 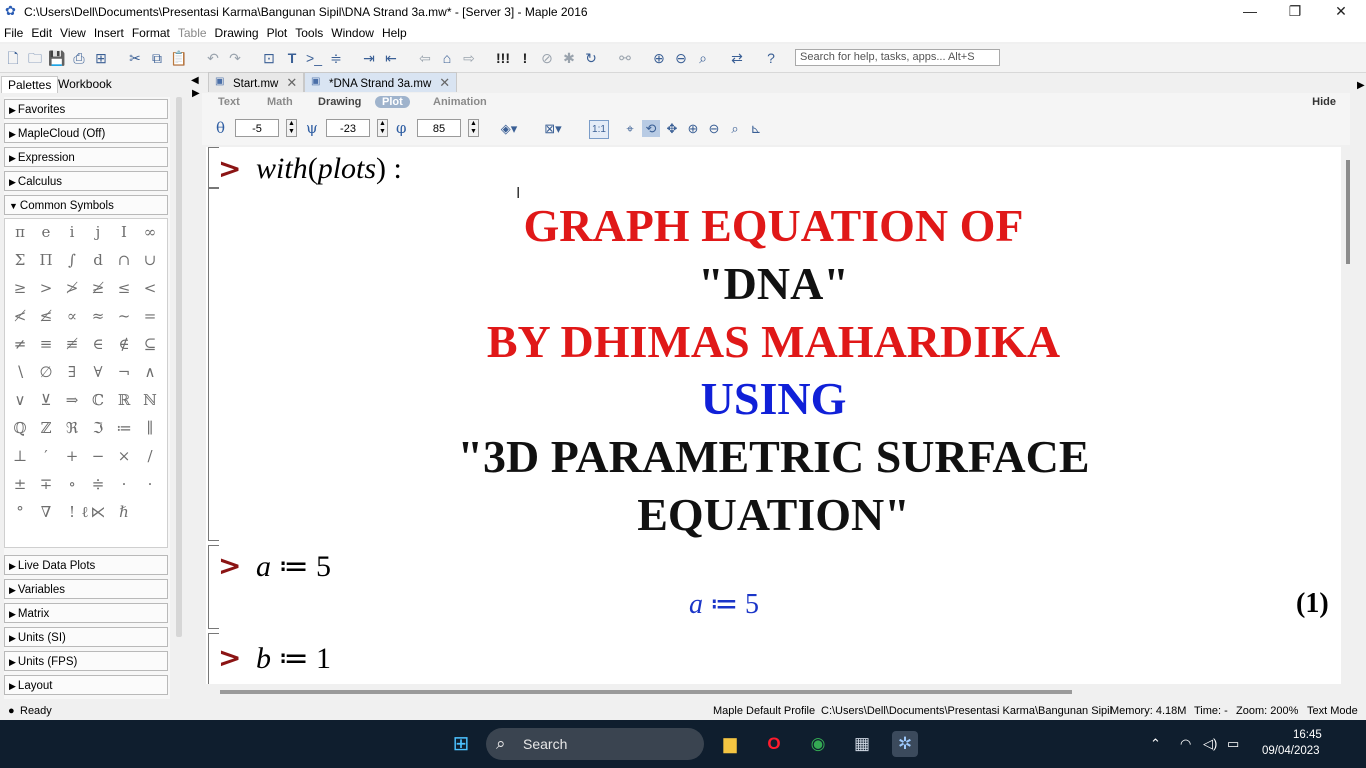 I want to click on symbol-button: ⊥, so click(x=20, y=456).